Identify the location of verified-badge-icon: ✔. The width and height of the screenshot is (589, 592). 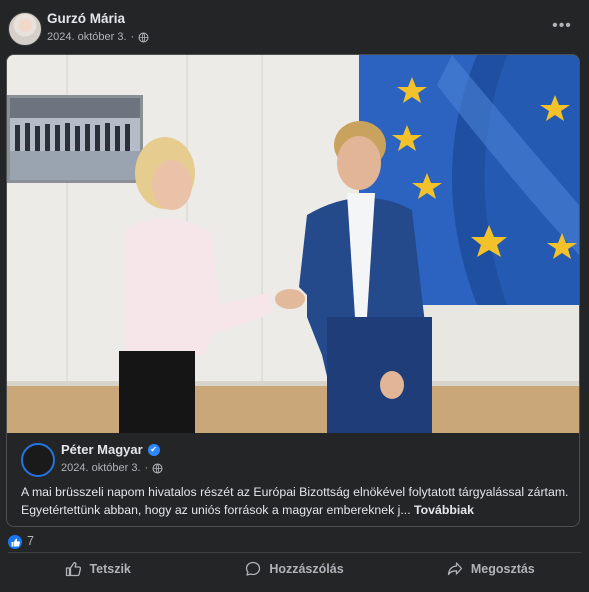
(153, 449).